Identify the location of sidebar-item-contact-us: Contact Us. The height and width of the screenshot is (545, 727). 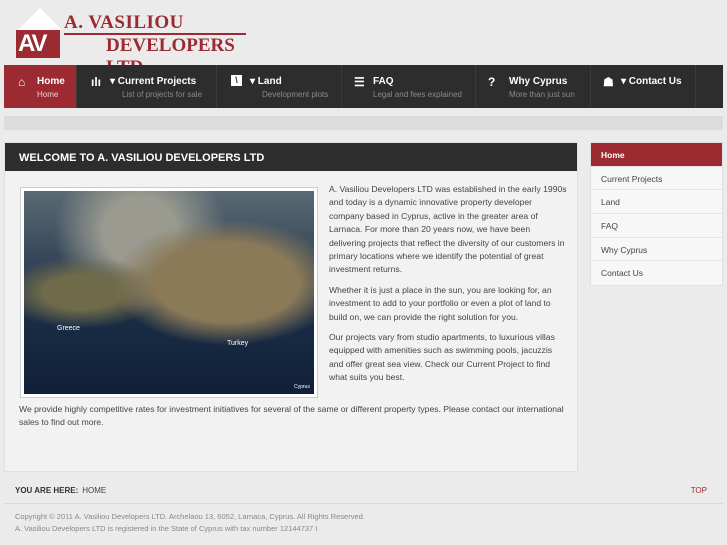
(656, 273).